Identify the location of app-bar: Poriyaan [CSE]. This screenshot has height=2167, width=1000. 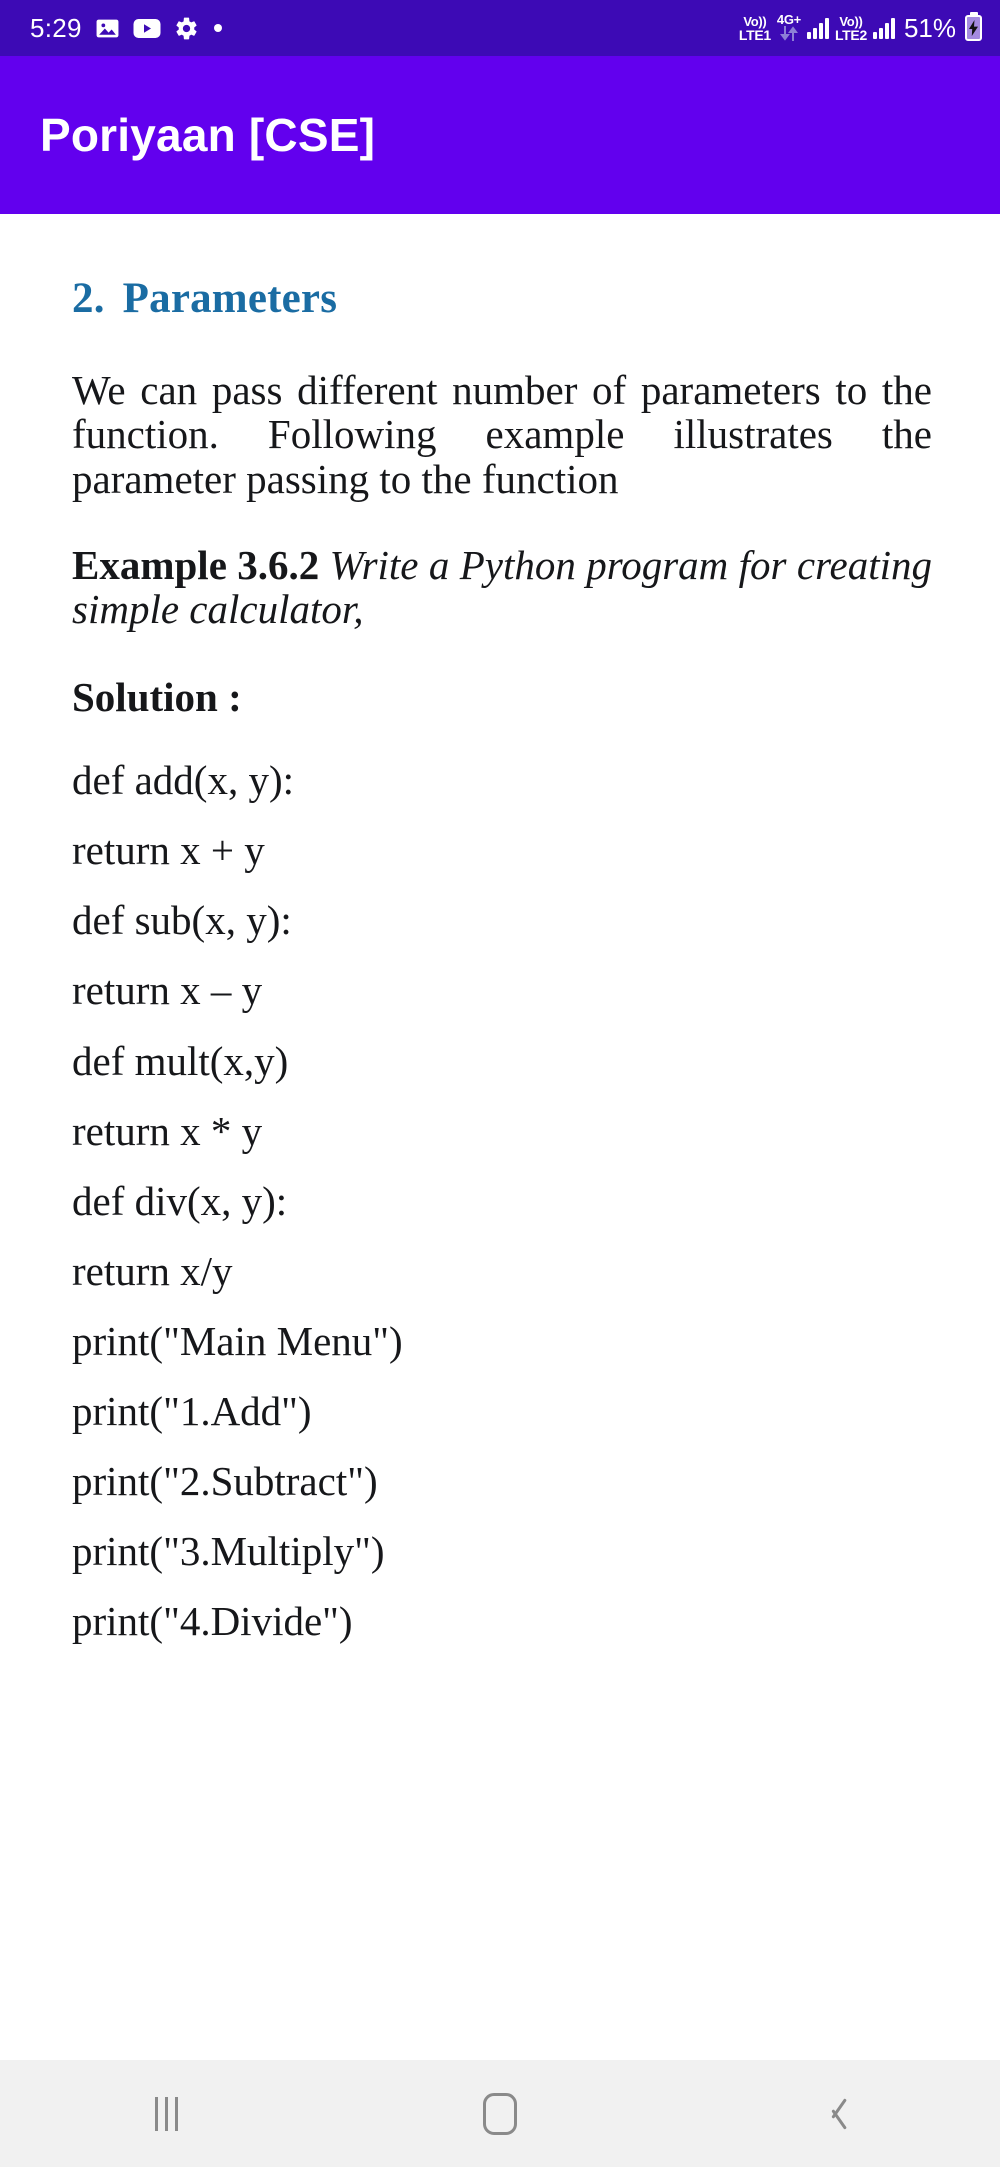
(500, 135).